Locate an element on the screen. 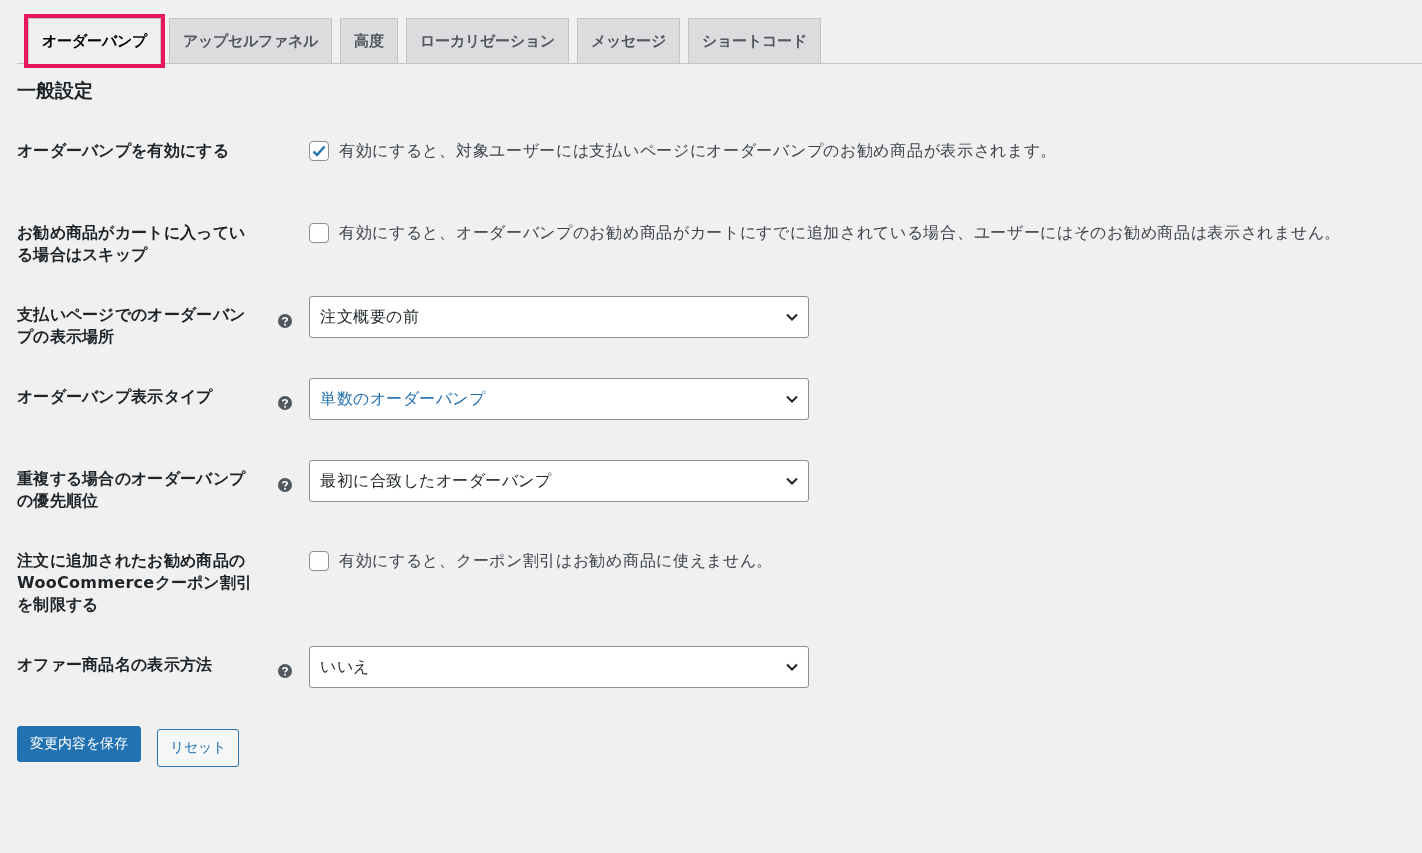  settings-tab: ショートコード is located at coordinates (754, 40).